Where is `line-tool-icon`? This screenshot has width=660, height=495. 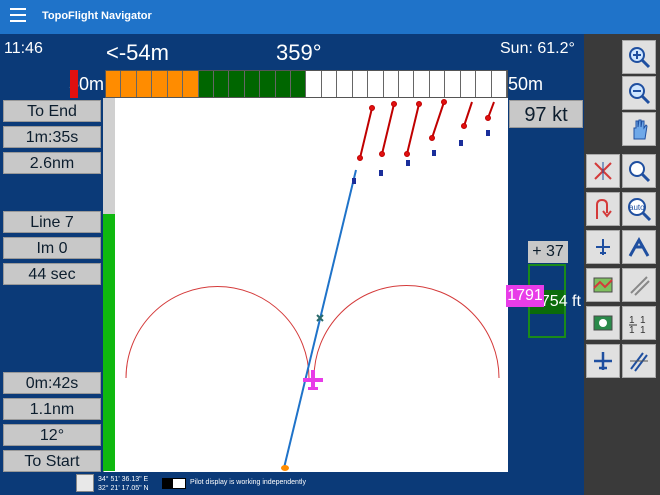
line-tool-icon is located at coordinates (640, 286).